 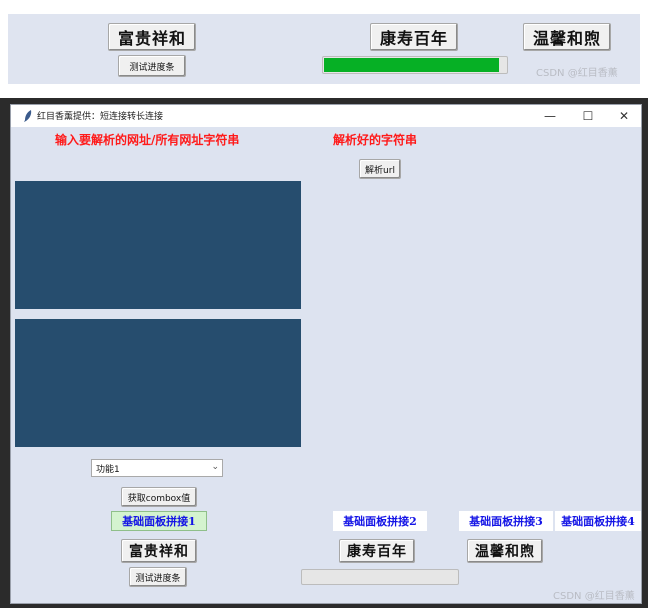 I want to click on input-text-area, so click(x=158, y=245).